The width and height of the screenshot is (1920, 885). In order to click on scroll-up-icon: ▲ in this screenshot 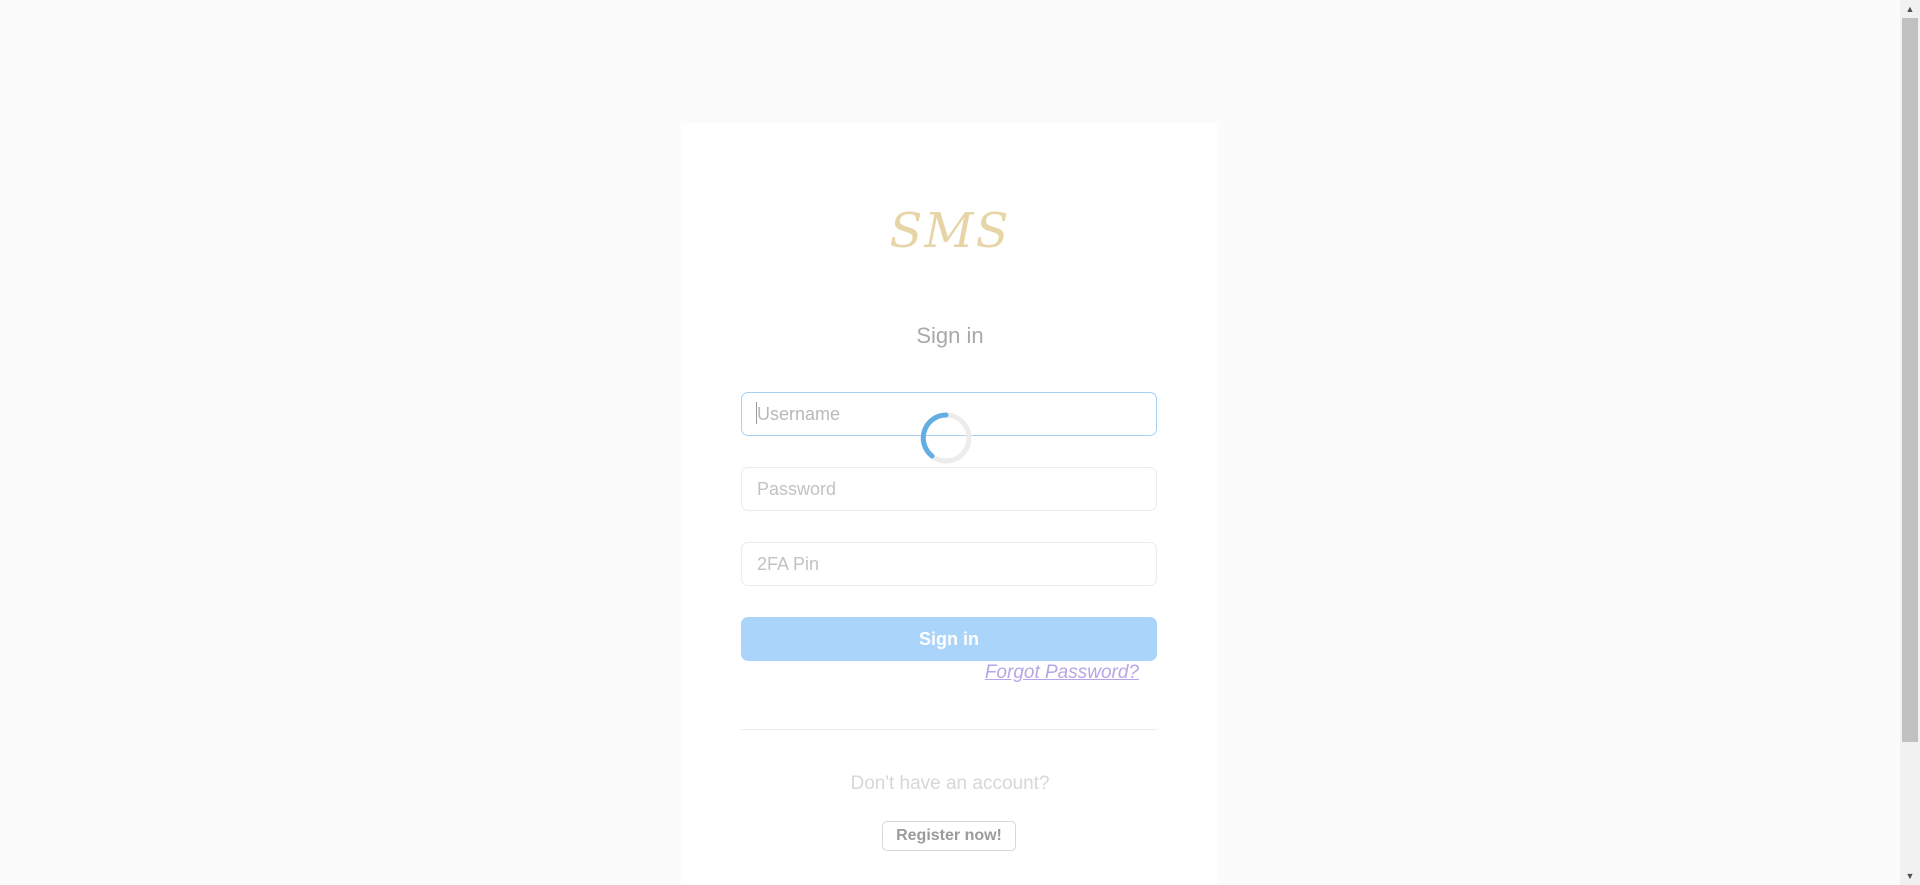, I will do `click(1910, 9)`.